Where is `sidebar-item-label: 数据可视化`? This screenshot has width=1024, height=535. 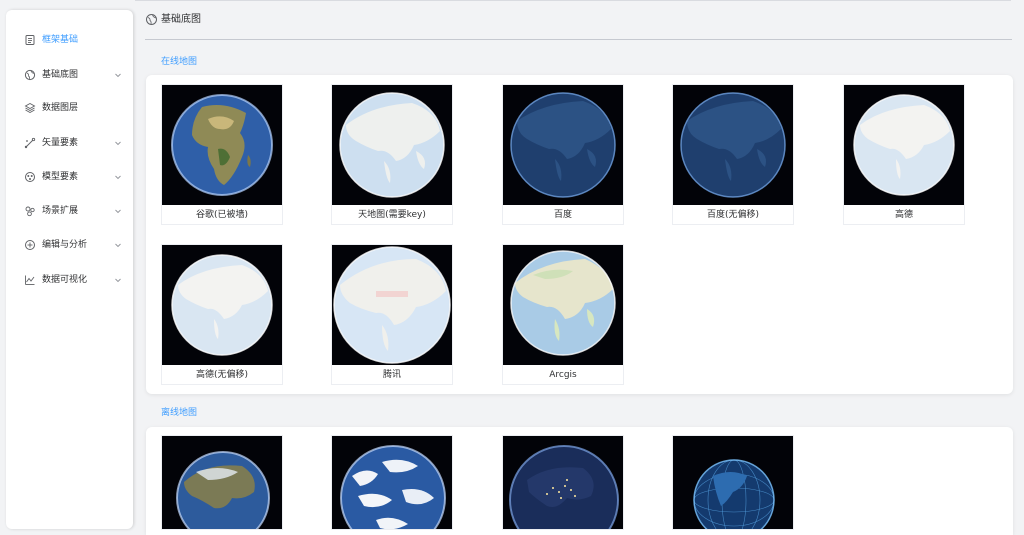
sidebar-item-label: 数据可视化 is located at coordinates (65, 280).